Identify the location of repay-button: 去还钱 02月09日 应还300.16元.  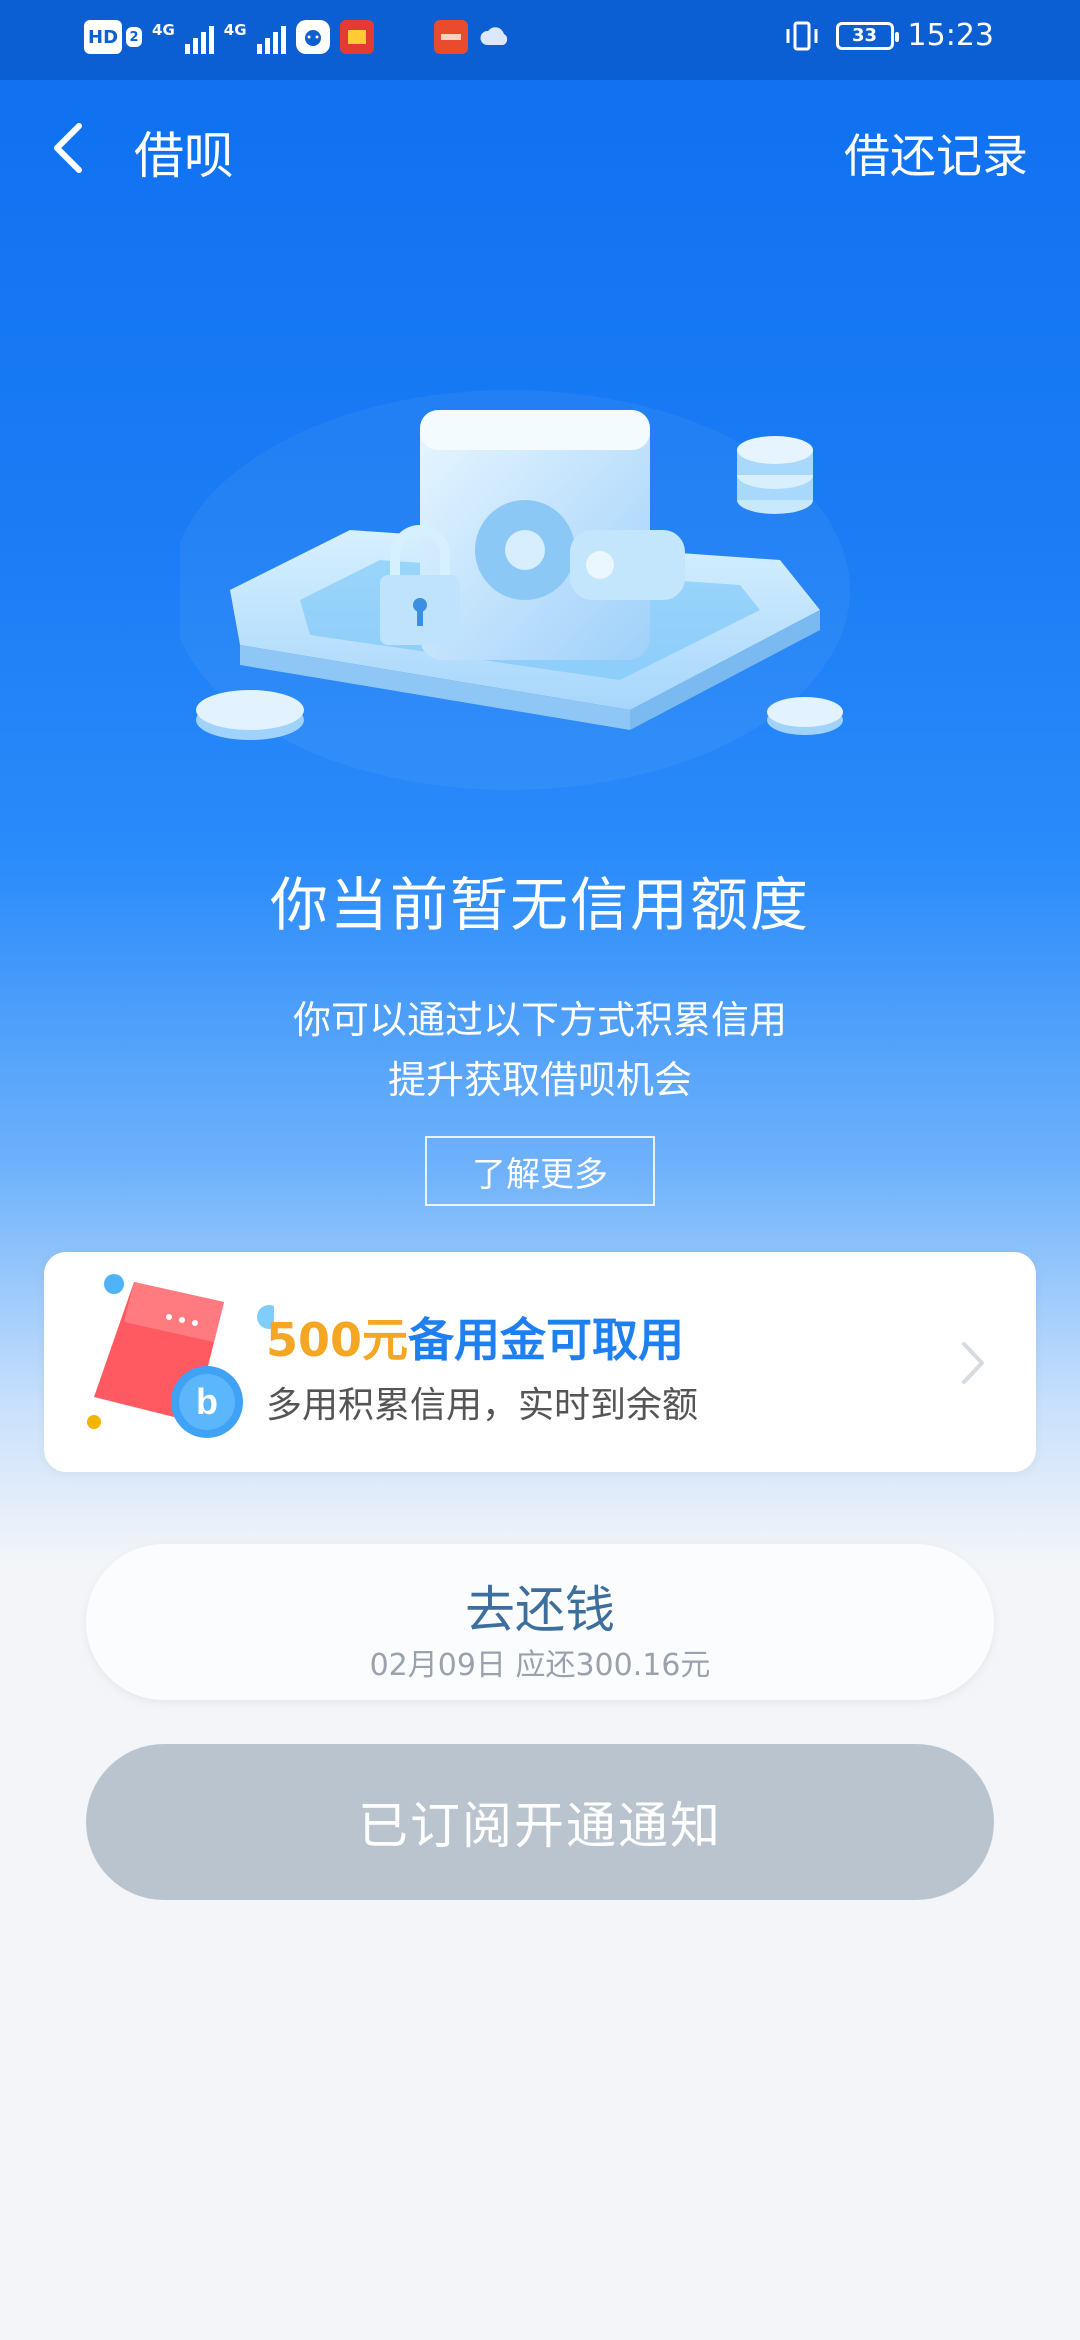
(540, 1622).